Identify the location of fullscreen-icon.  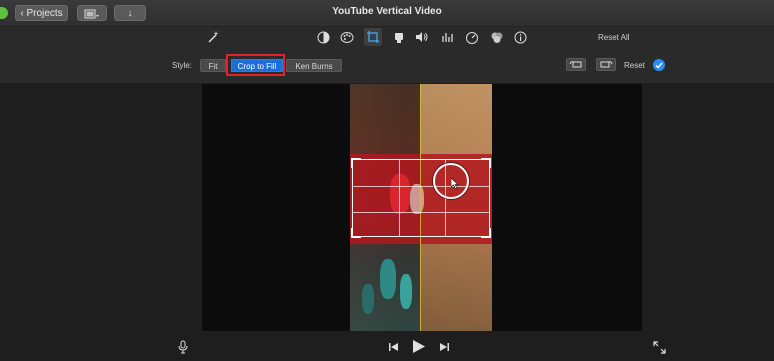
(659, 347).